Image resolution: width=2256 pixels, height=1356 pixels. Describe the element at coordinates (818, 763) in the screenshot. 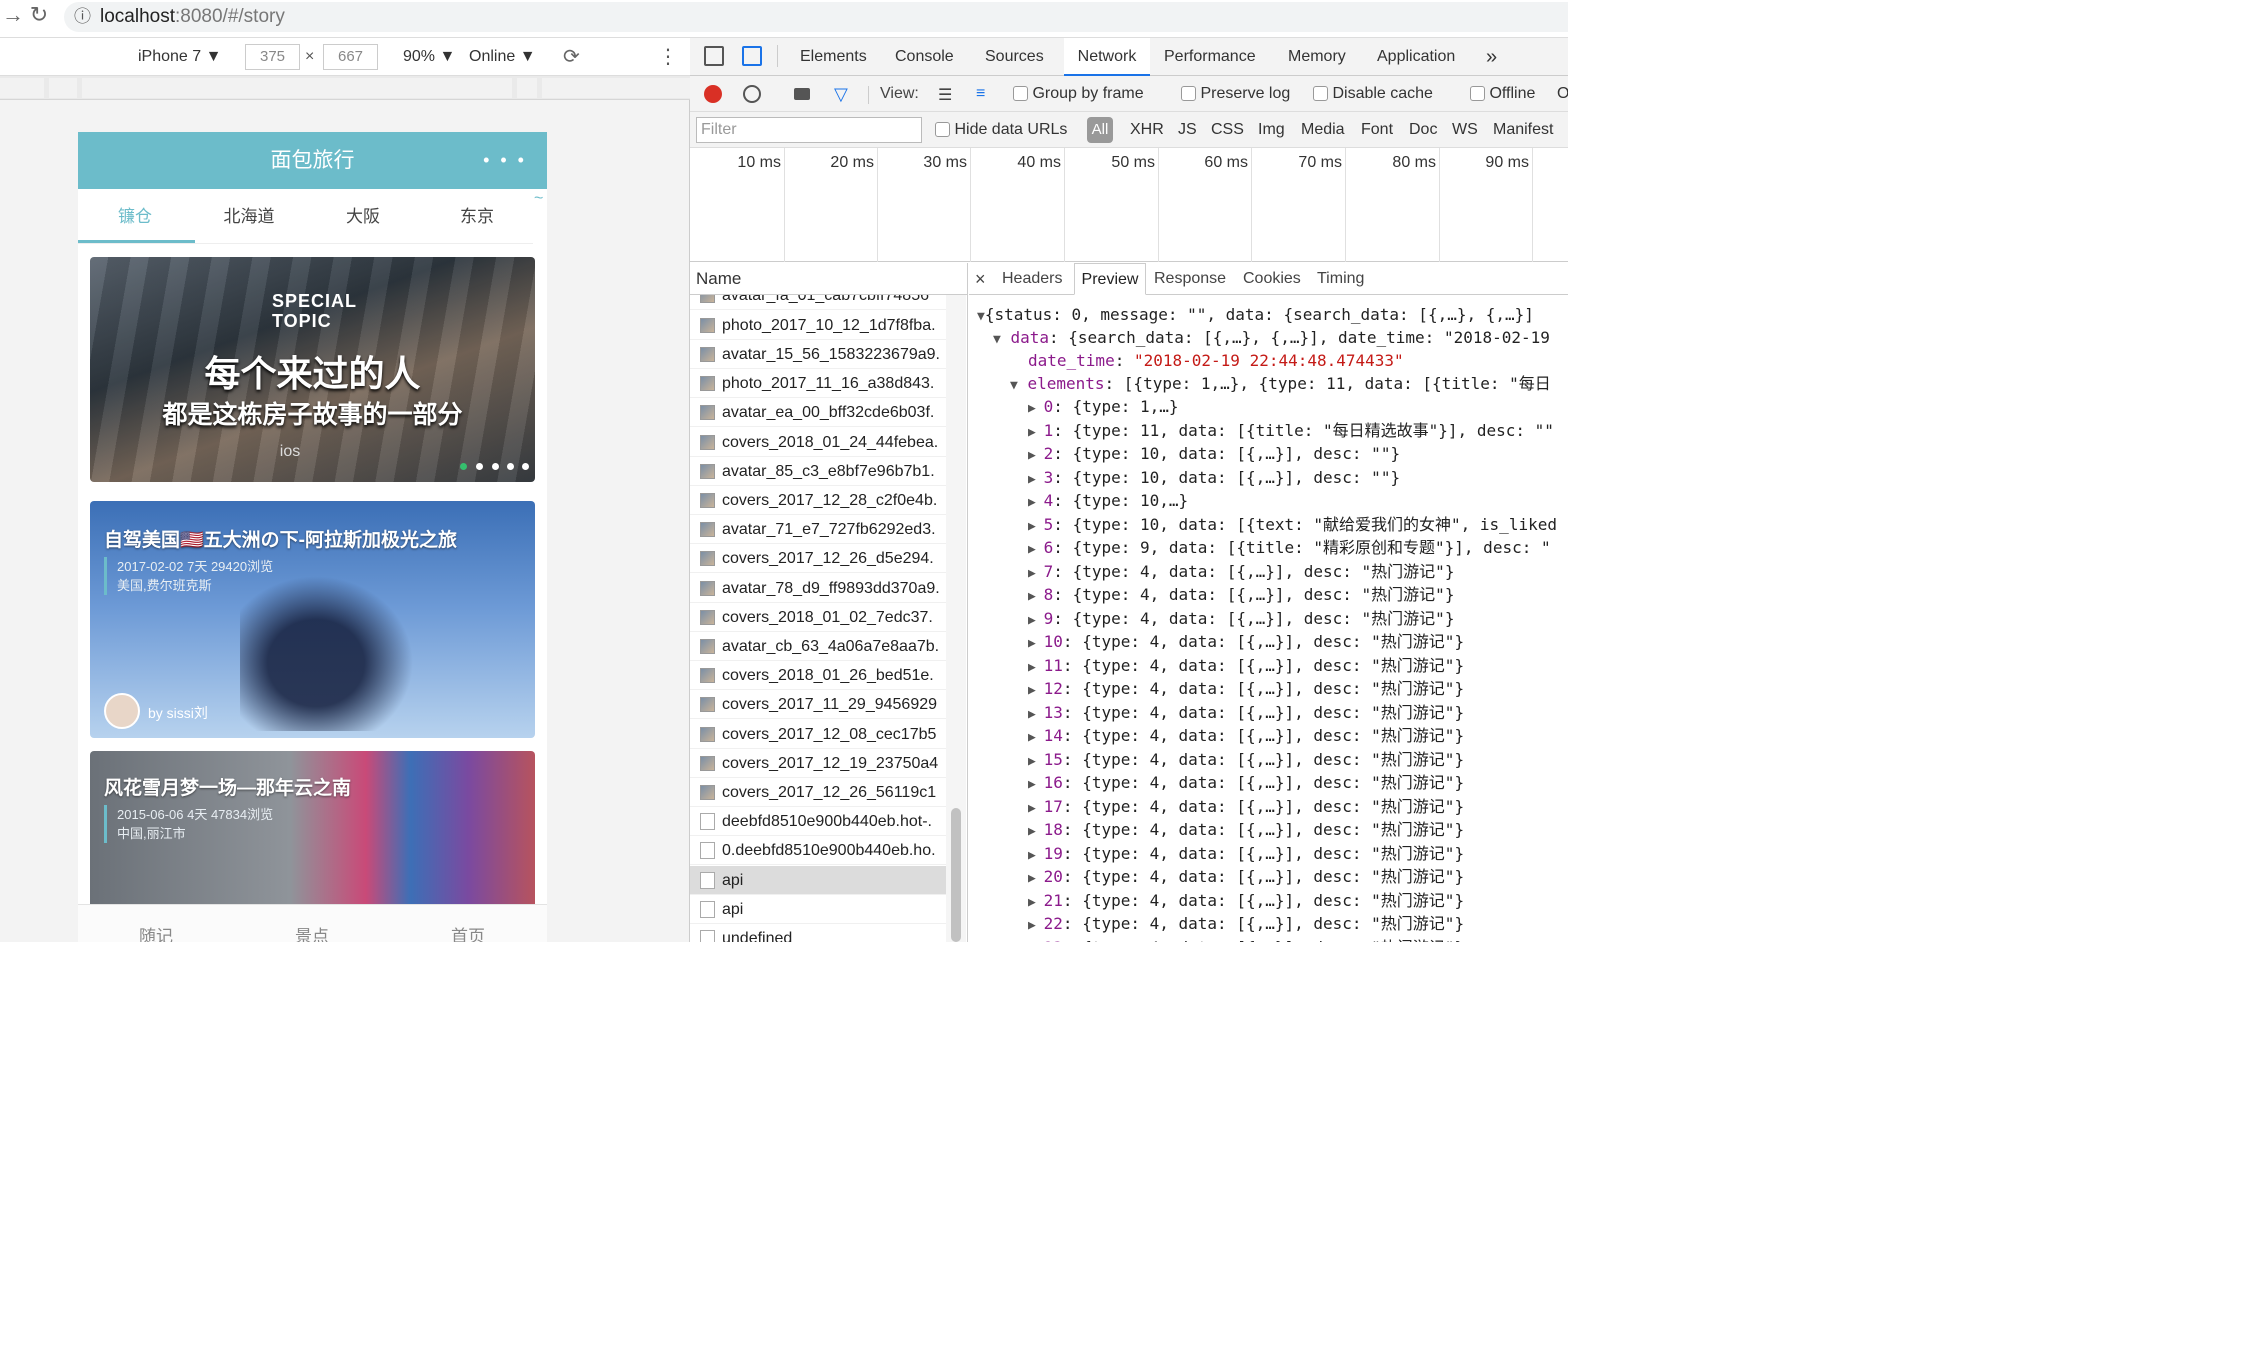

I see `request-row: covers_2017_12_19_23750a4` at that location.